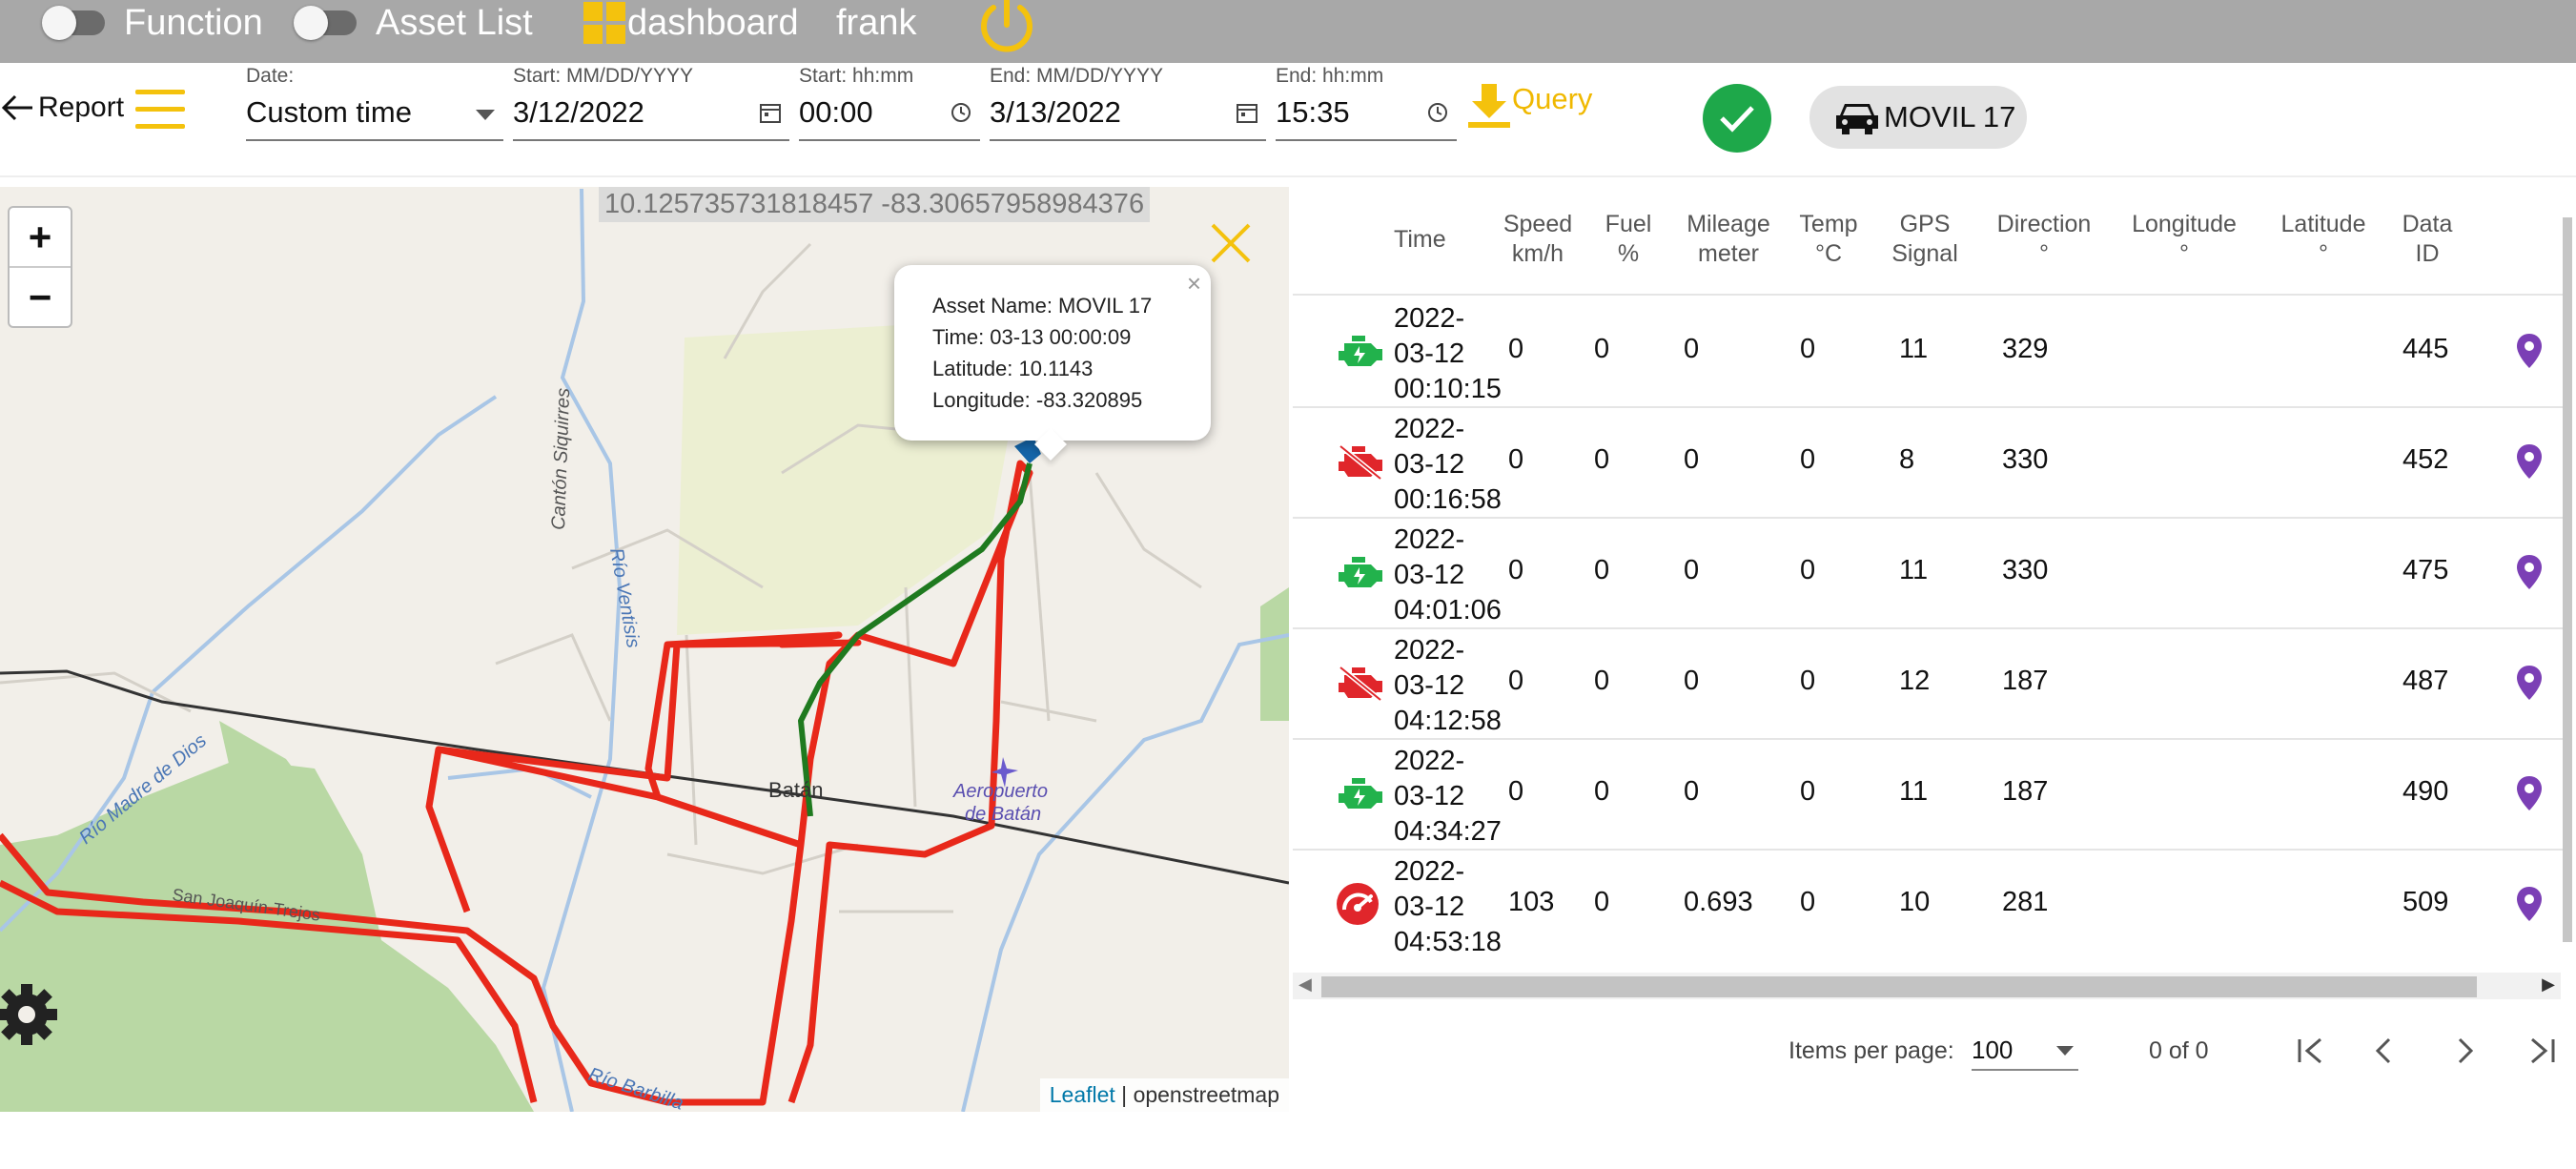 The height and width of the screenshot is (1169, 2576). Describe the element at coordinates (1925, 240) in the screenshot. I see `col-gps: GPS Signal` at that location.